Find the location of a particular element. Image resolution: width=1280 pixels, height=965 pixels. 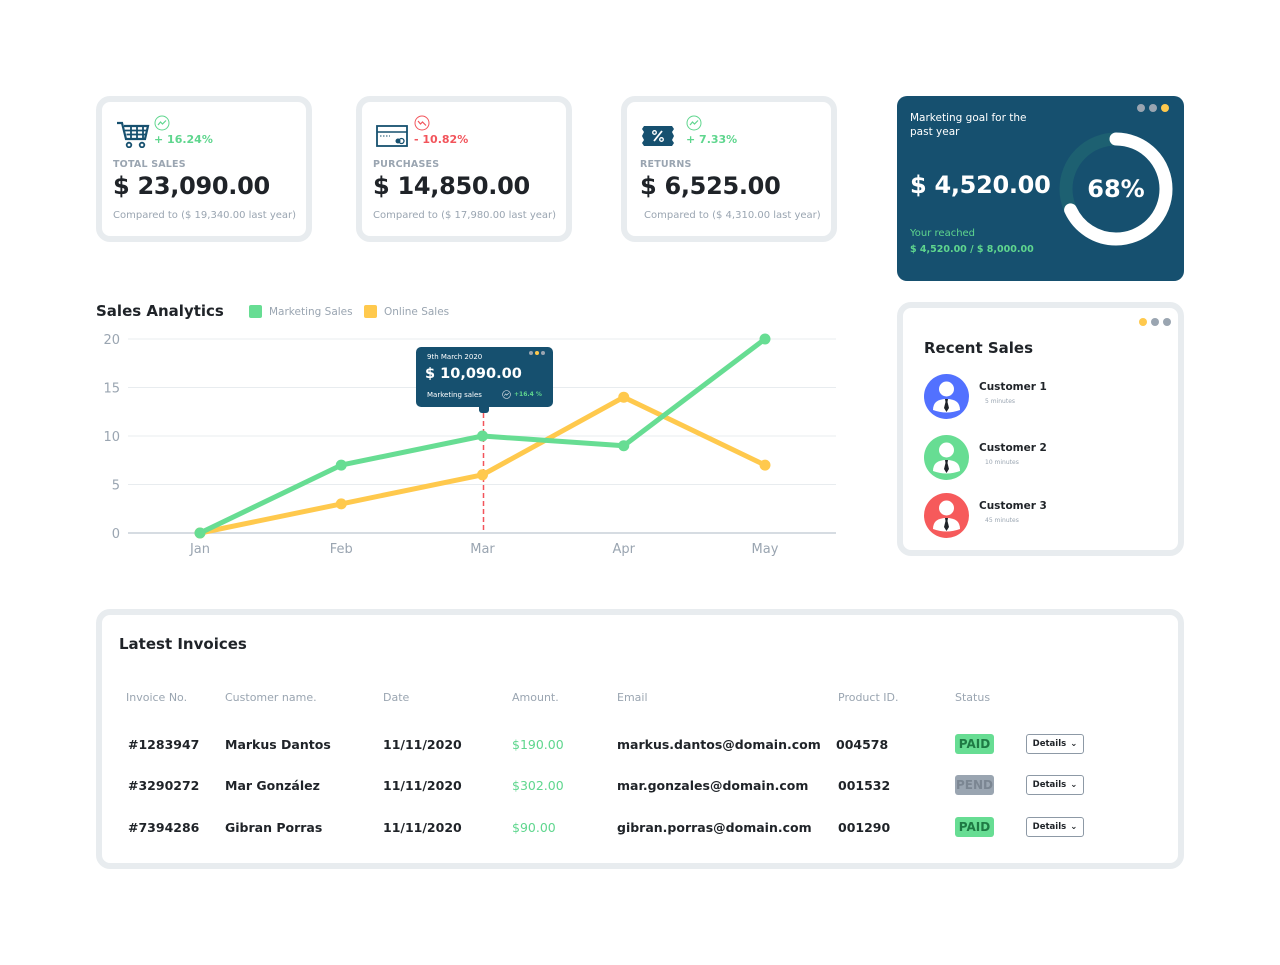

column-header: Email is located at coordinates (632, 697).